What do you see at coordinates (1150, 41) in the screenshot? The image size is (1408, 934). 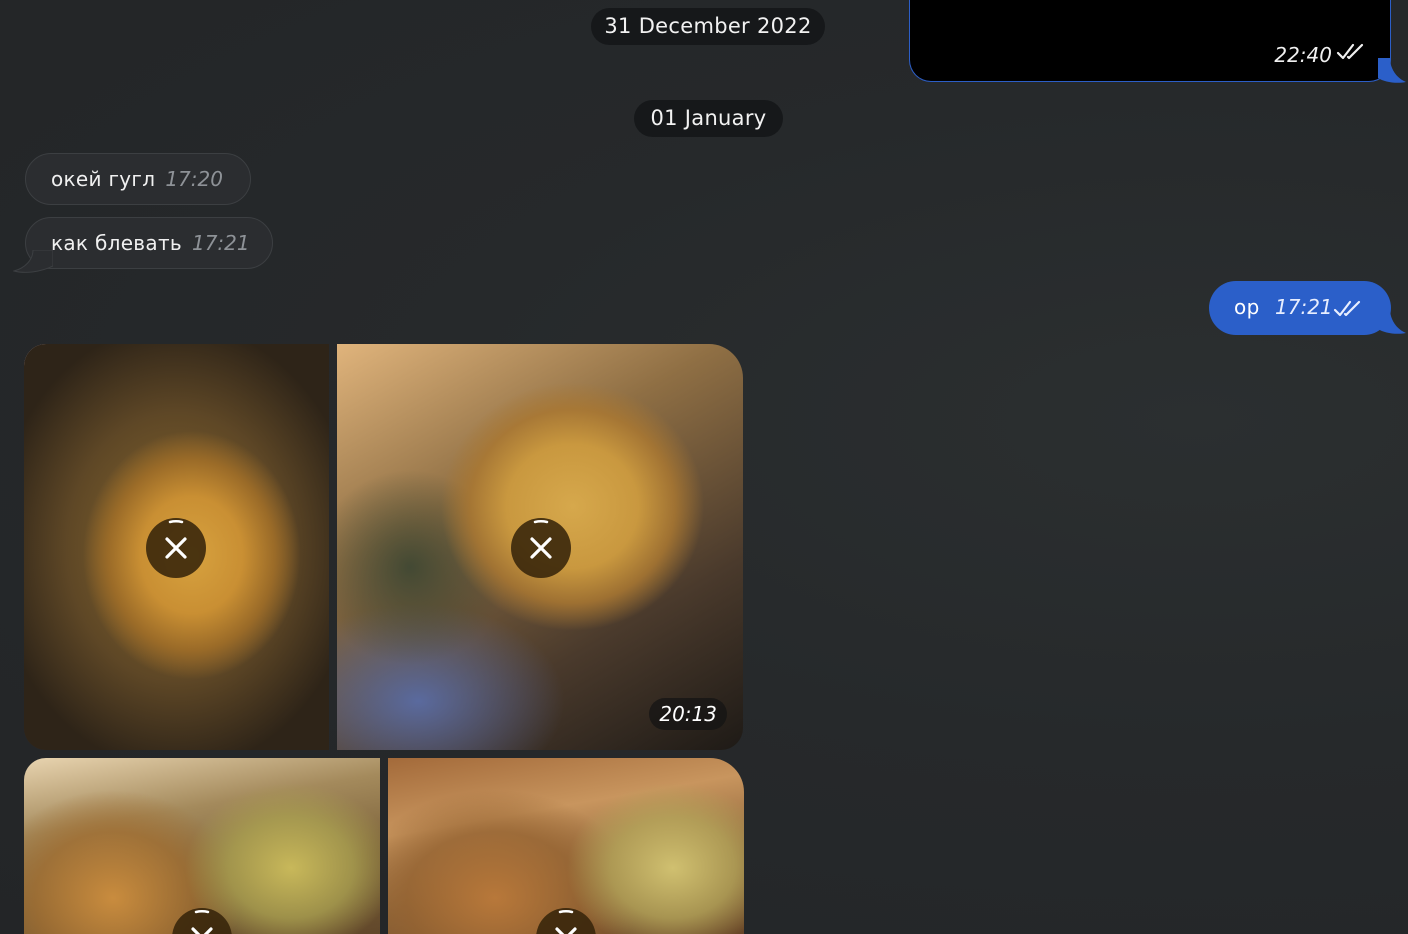 I see `outgoing-media-message: 22:40` at bounding box center [1150, 41].